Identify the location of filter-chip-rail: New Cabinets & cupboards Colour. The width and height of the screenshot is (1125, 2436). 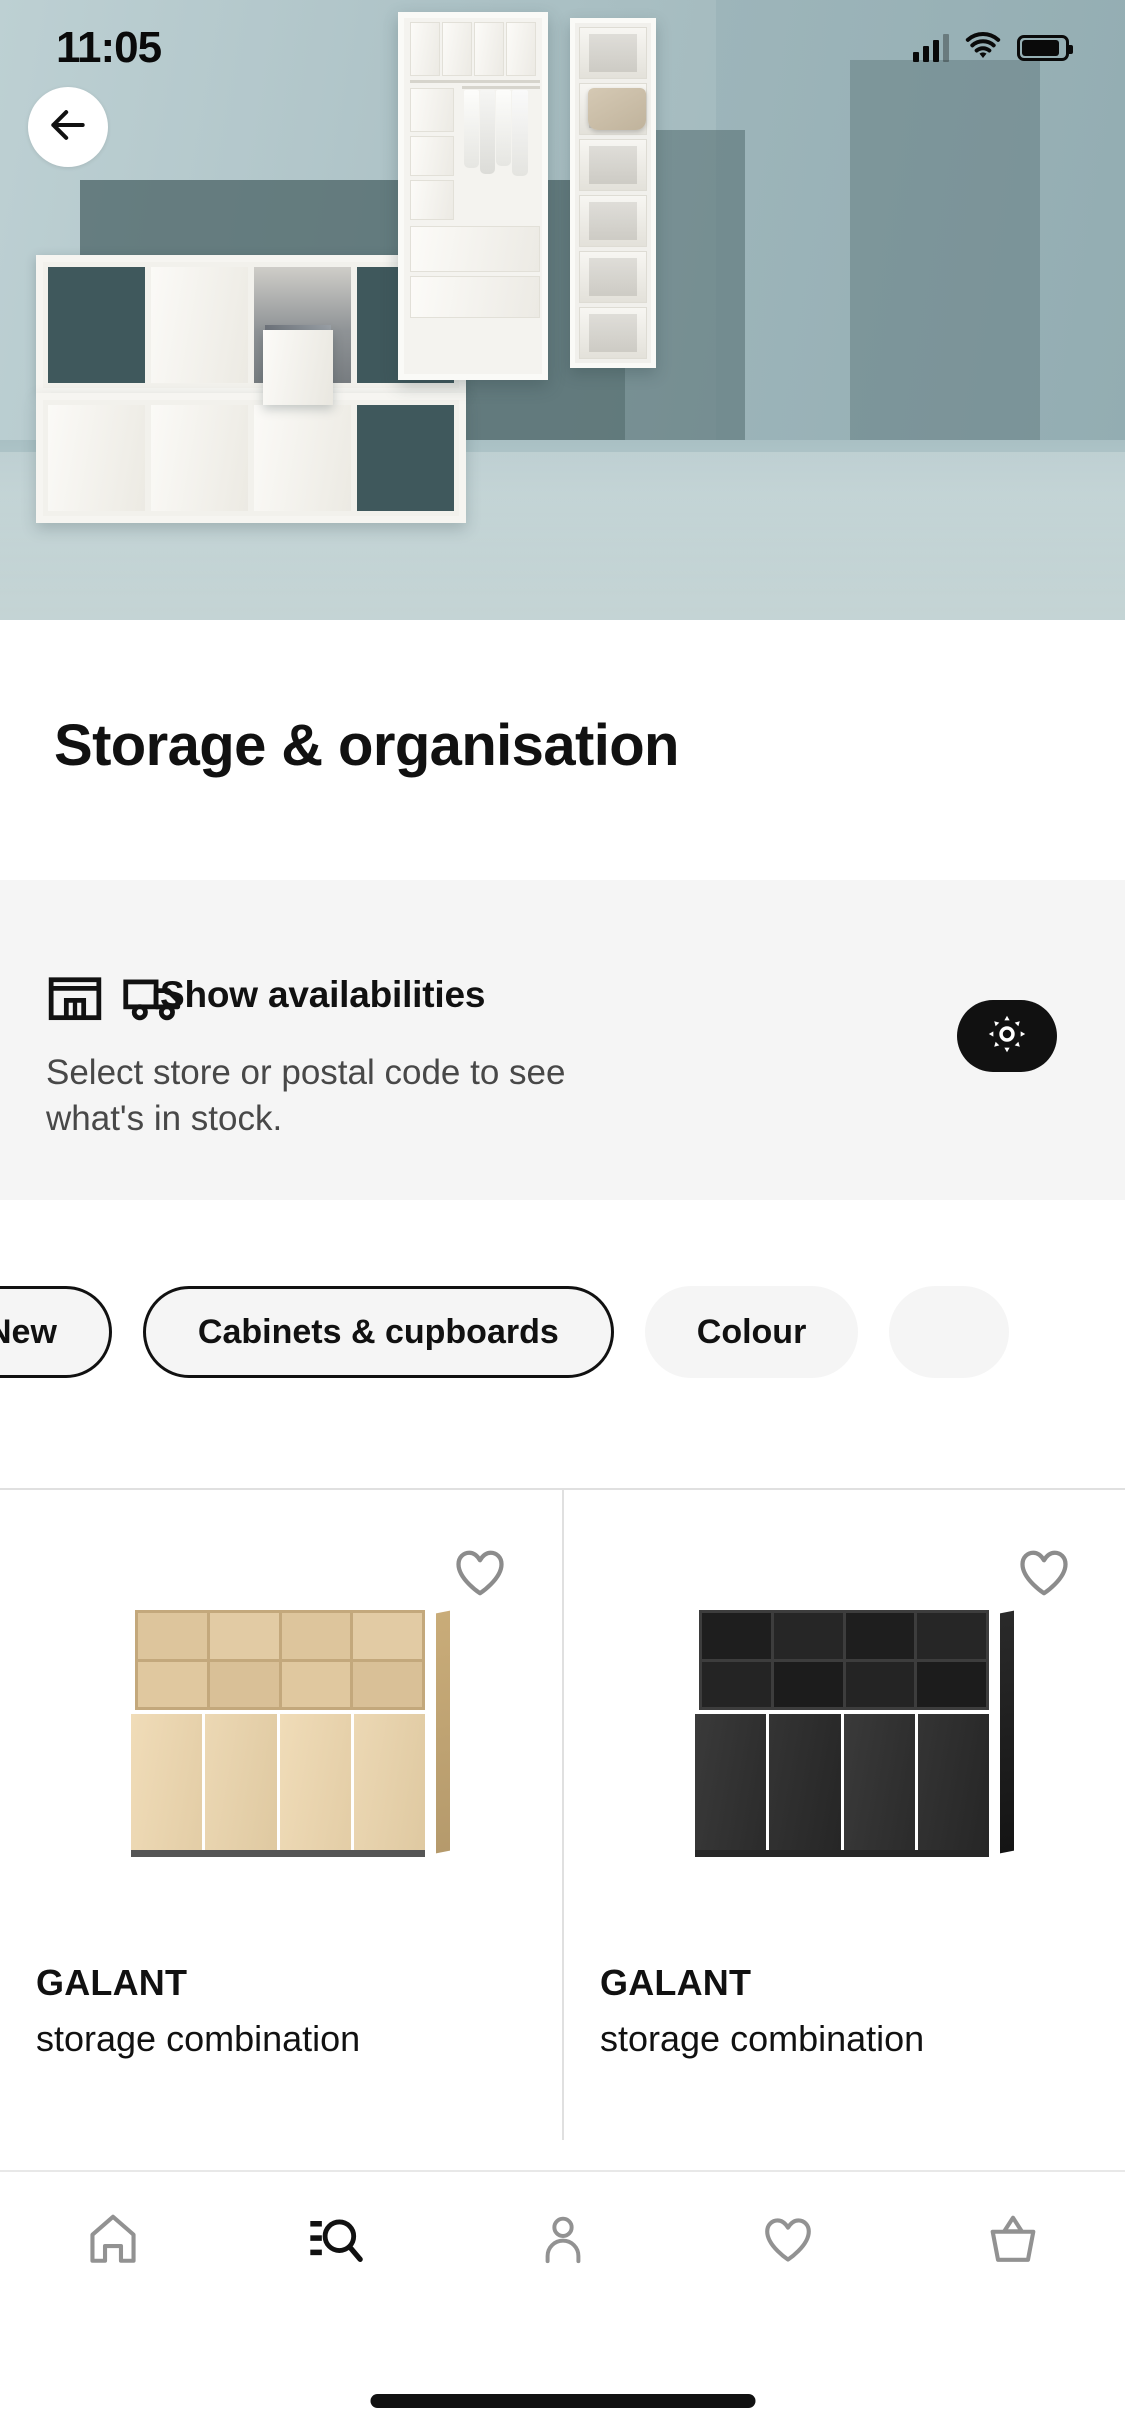
(505, 1332).